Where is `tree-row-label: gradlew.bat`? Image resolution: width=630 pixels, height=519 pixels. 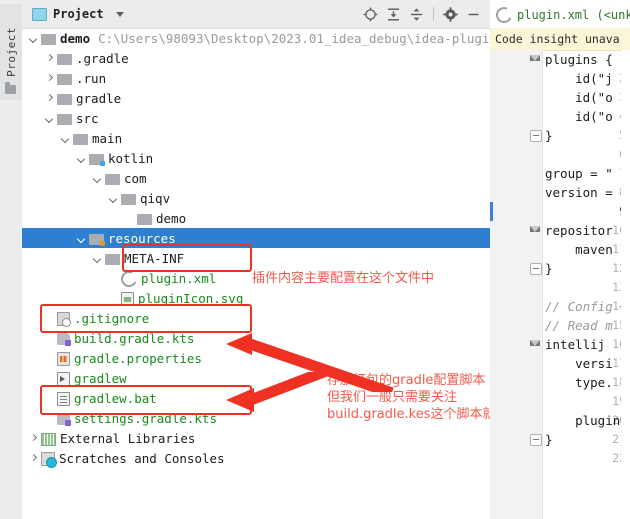 tree-row-label: gradlew.bat is located at coordinates (115, 398).